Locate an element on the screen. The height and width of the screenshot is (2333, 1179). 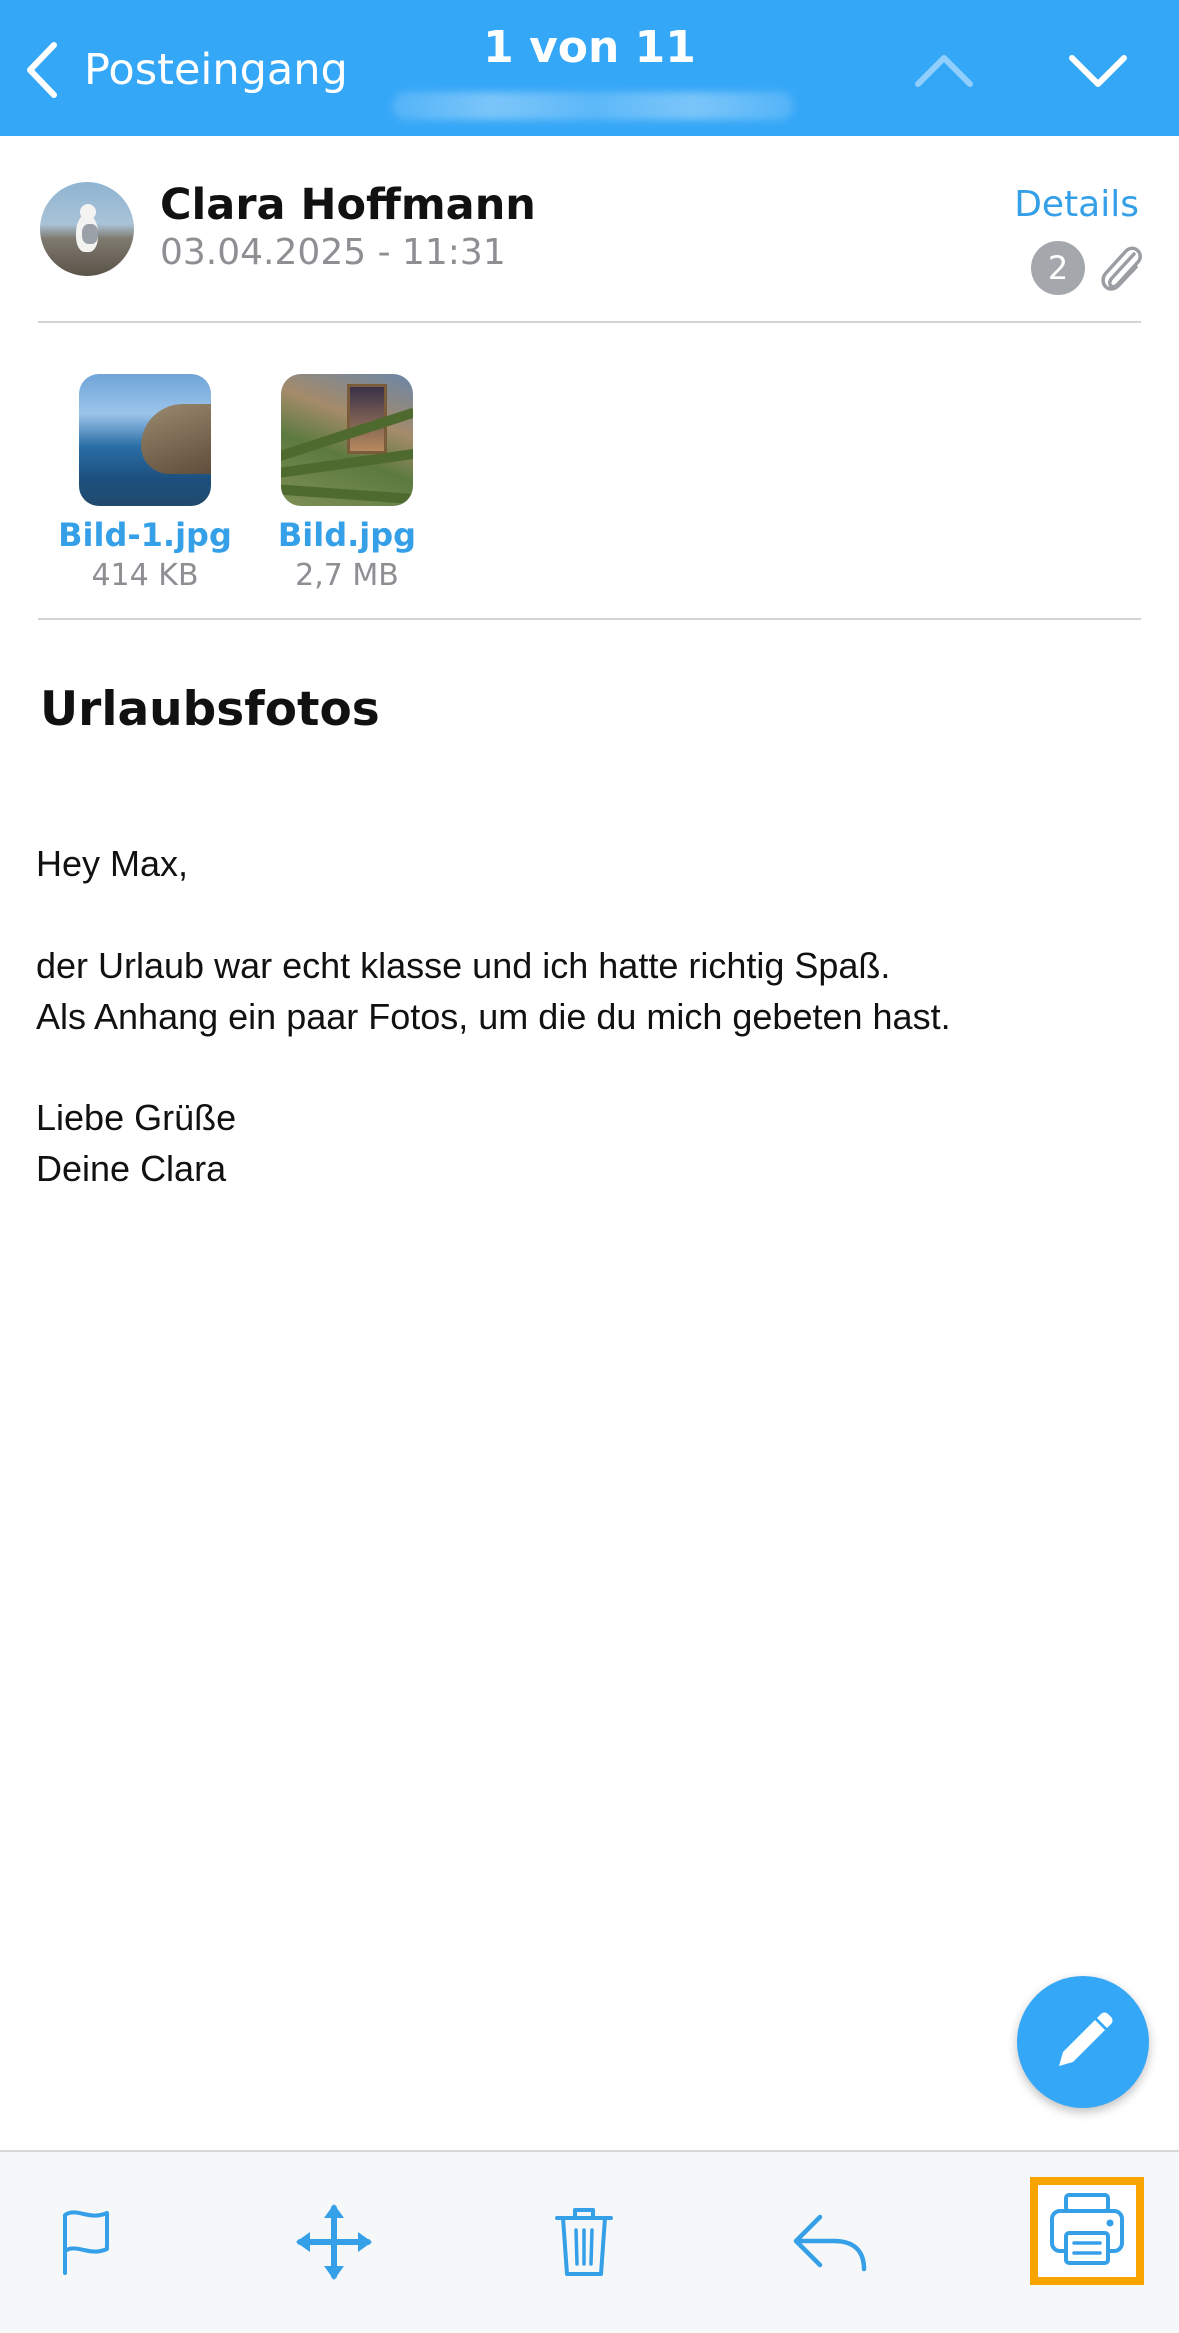
message-counter: 1 von 11 is located at coordinates (589, 47).